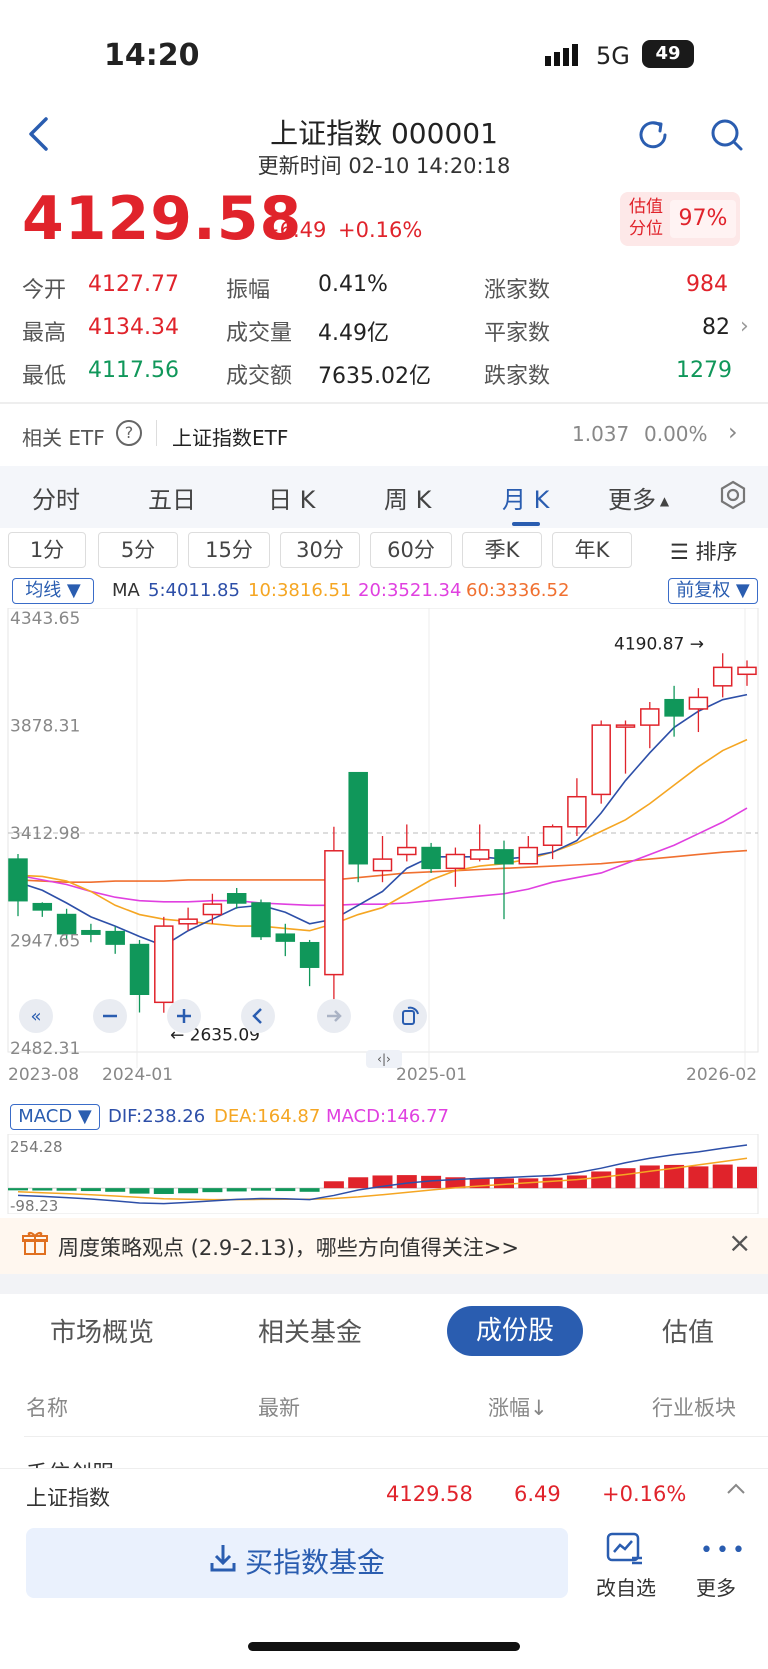 This screenshot has width=768, height=1669. What do you see at coordinates (407, 497) in the screenshot?
I see `tab-weekly-k: 周 K` at bounding box center [407, 497].